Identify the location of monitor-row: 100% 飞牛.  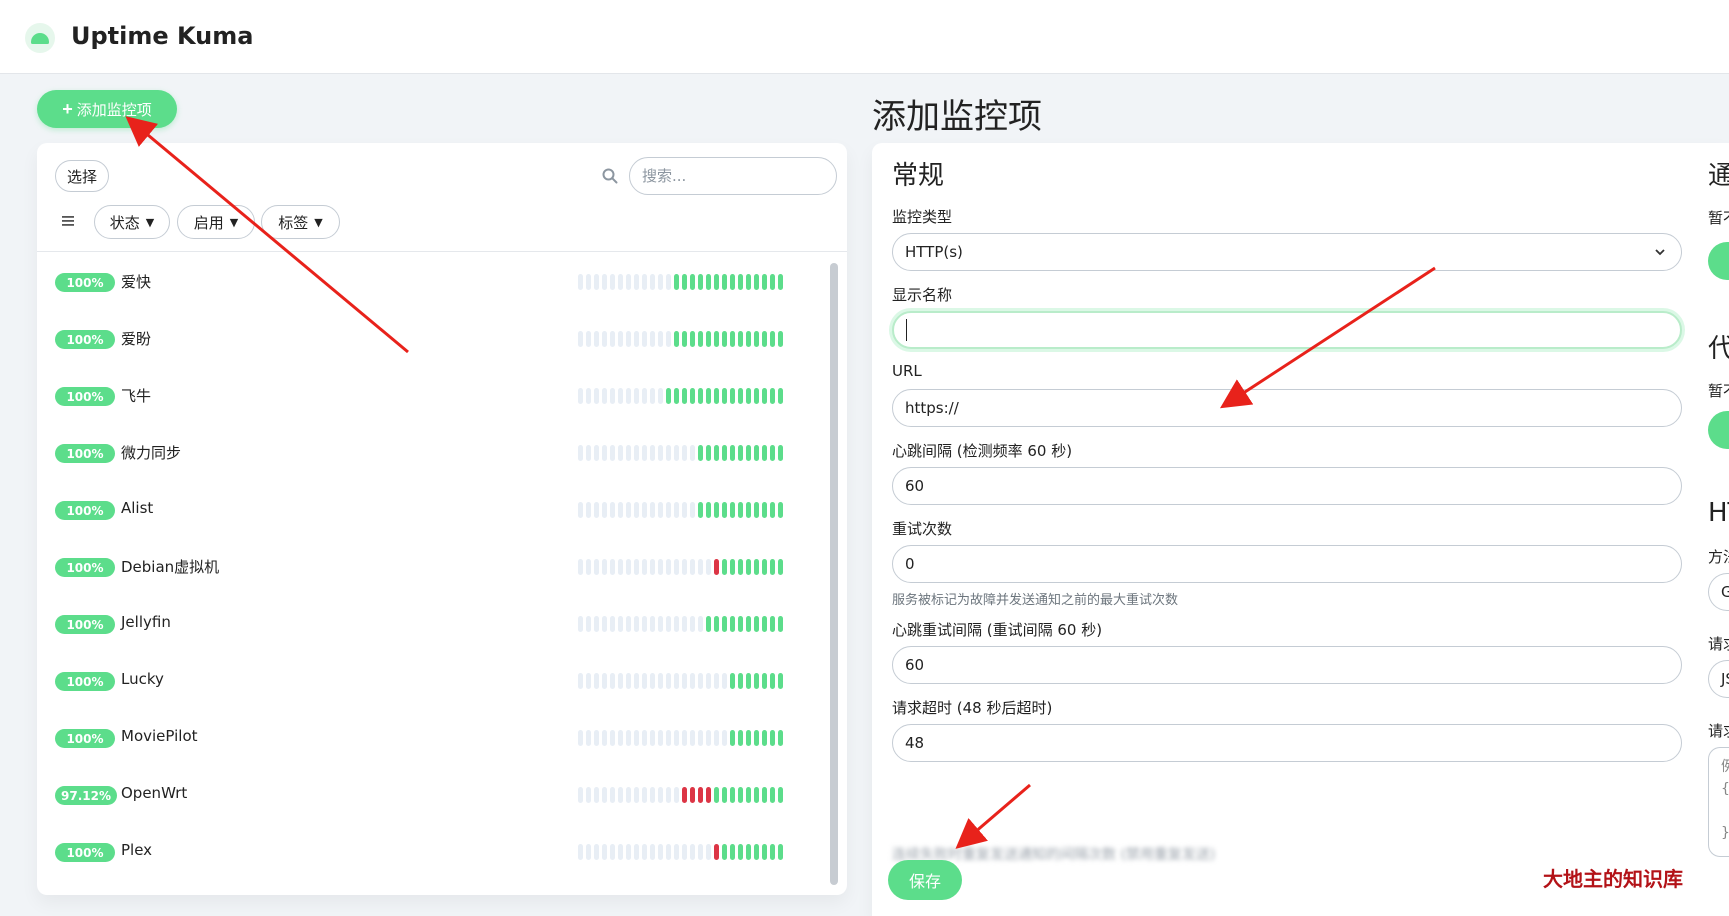
(432, 395).